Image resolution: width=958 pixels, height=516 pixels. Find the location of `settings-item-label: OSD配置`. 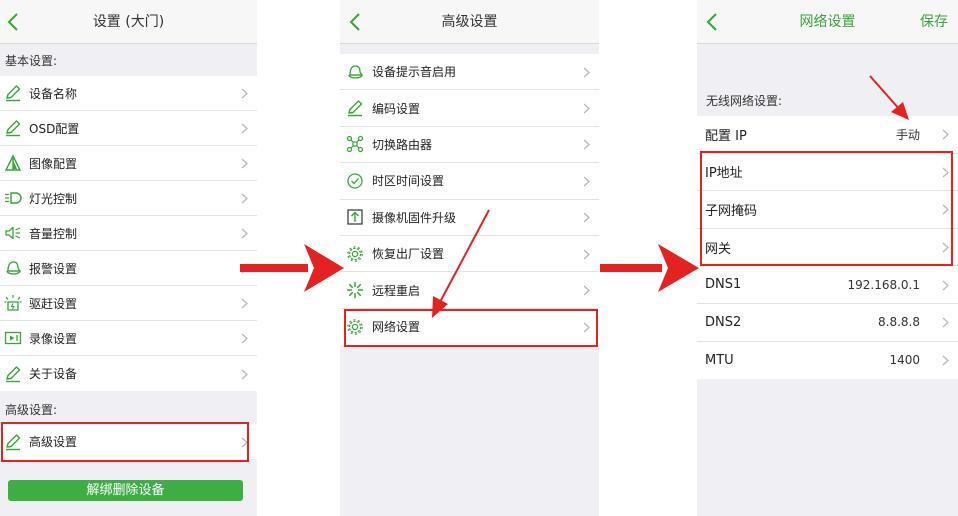

settings-item-label: OSD配置 is located at coordinates (54, 128).